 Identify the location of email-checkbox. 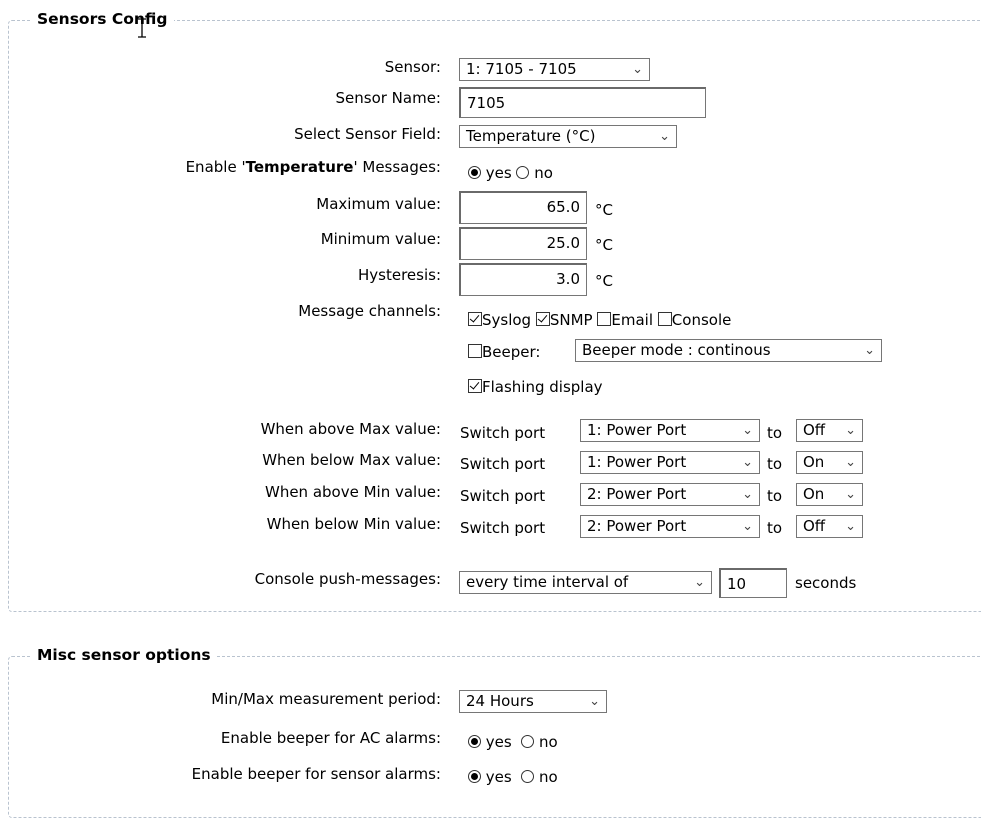
(604, 319).